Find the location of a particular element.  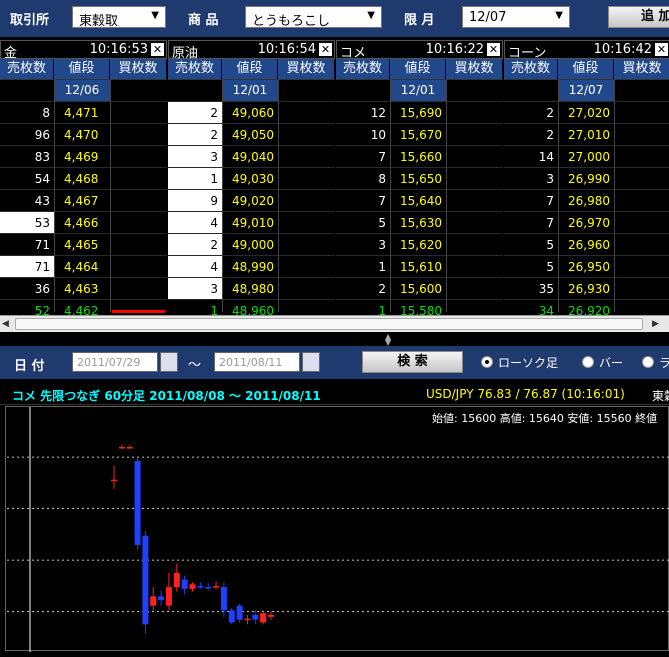

price: 15,650 is located at coordinates (418, 179).